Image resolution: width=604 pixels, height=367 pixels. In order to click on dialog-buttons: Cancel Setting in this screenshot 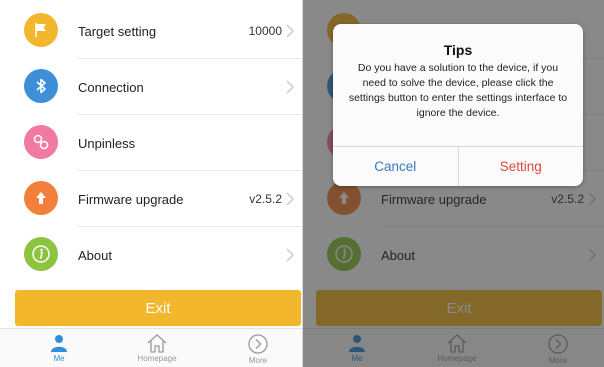, I will do `click(458, 166)`.